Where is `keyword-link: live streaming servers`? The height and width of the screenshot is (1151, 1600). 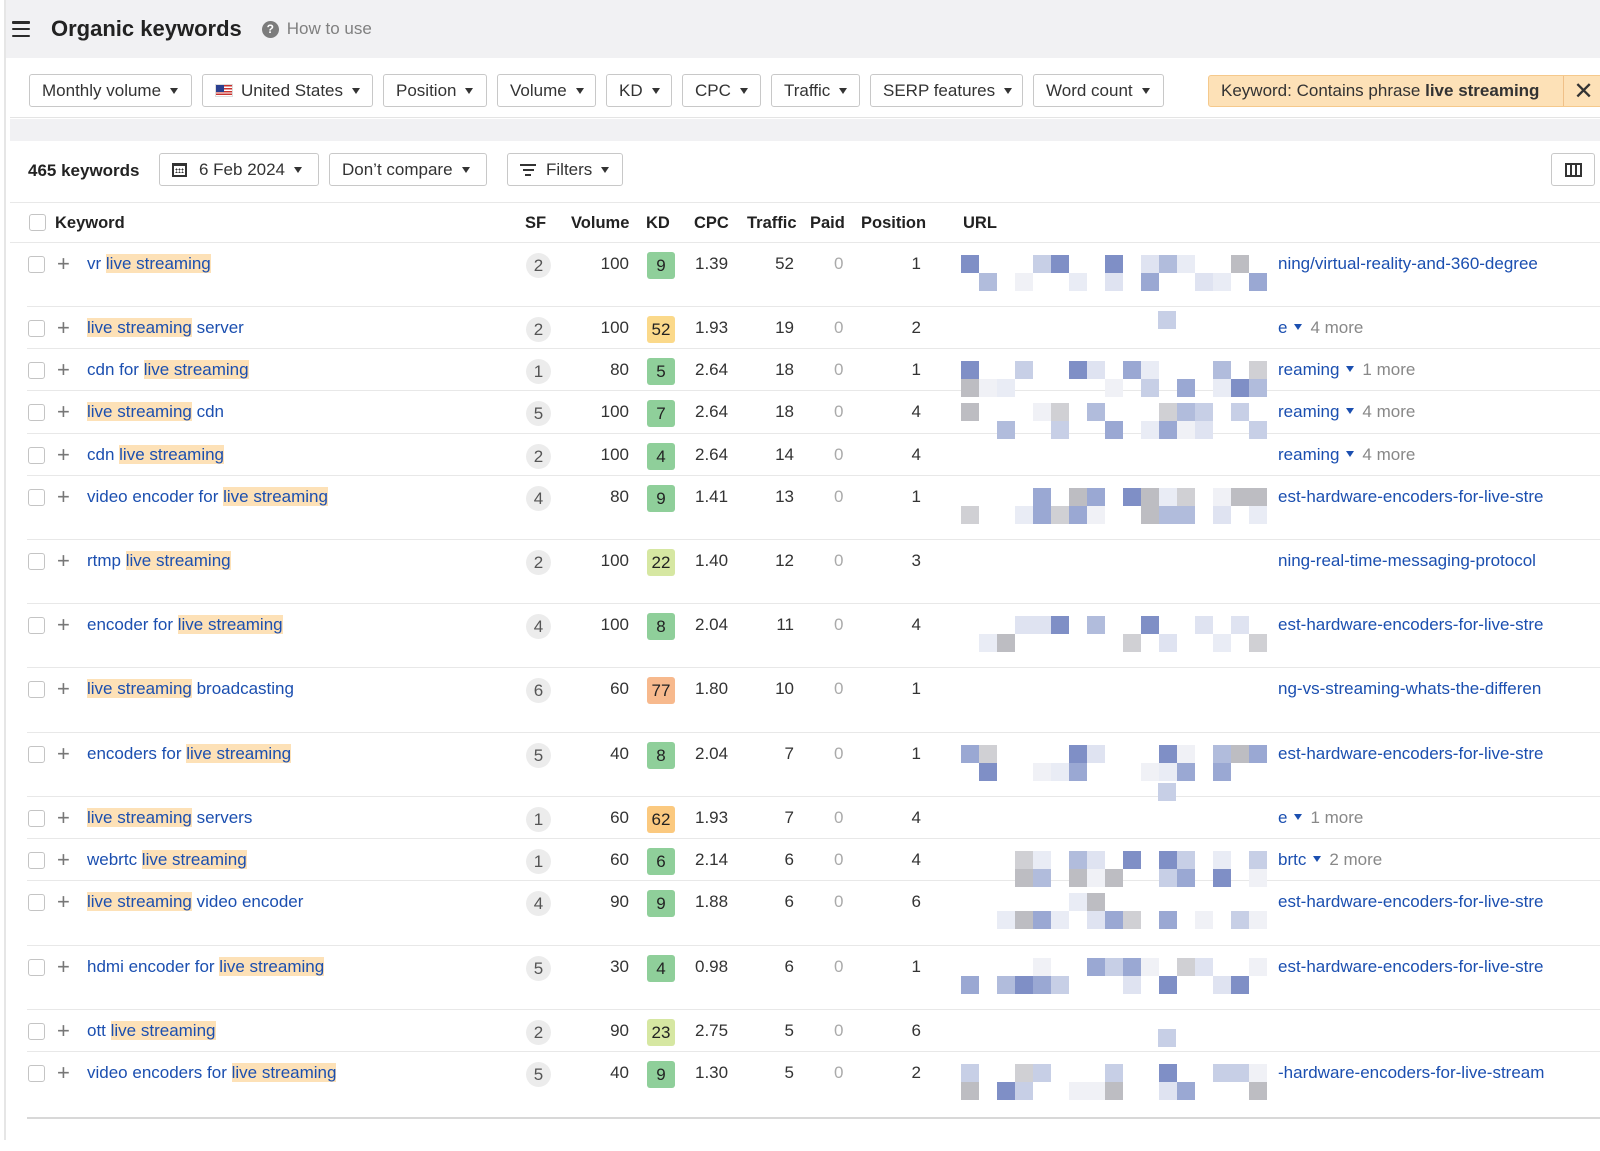 keyword-link: live streaming servers is located at coordinates (169, 818).